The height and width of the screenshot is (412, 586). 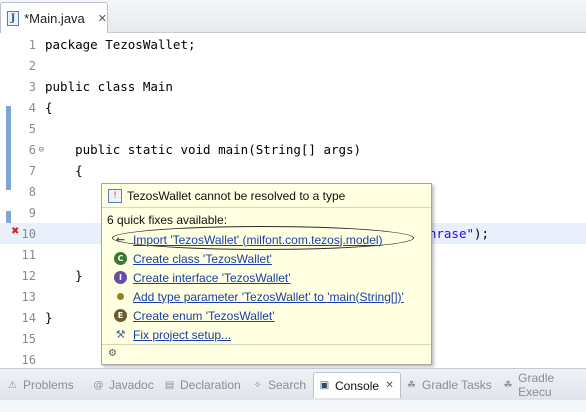 What do you see at coordinates (32, 191) in the screenshot?
I see `line-number: 8` at bounding box center [32, 191].